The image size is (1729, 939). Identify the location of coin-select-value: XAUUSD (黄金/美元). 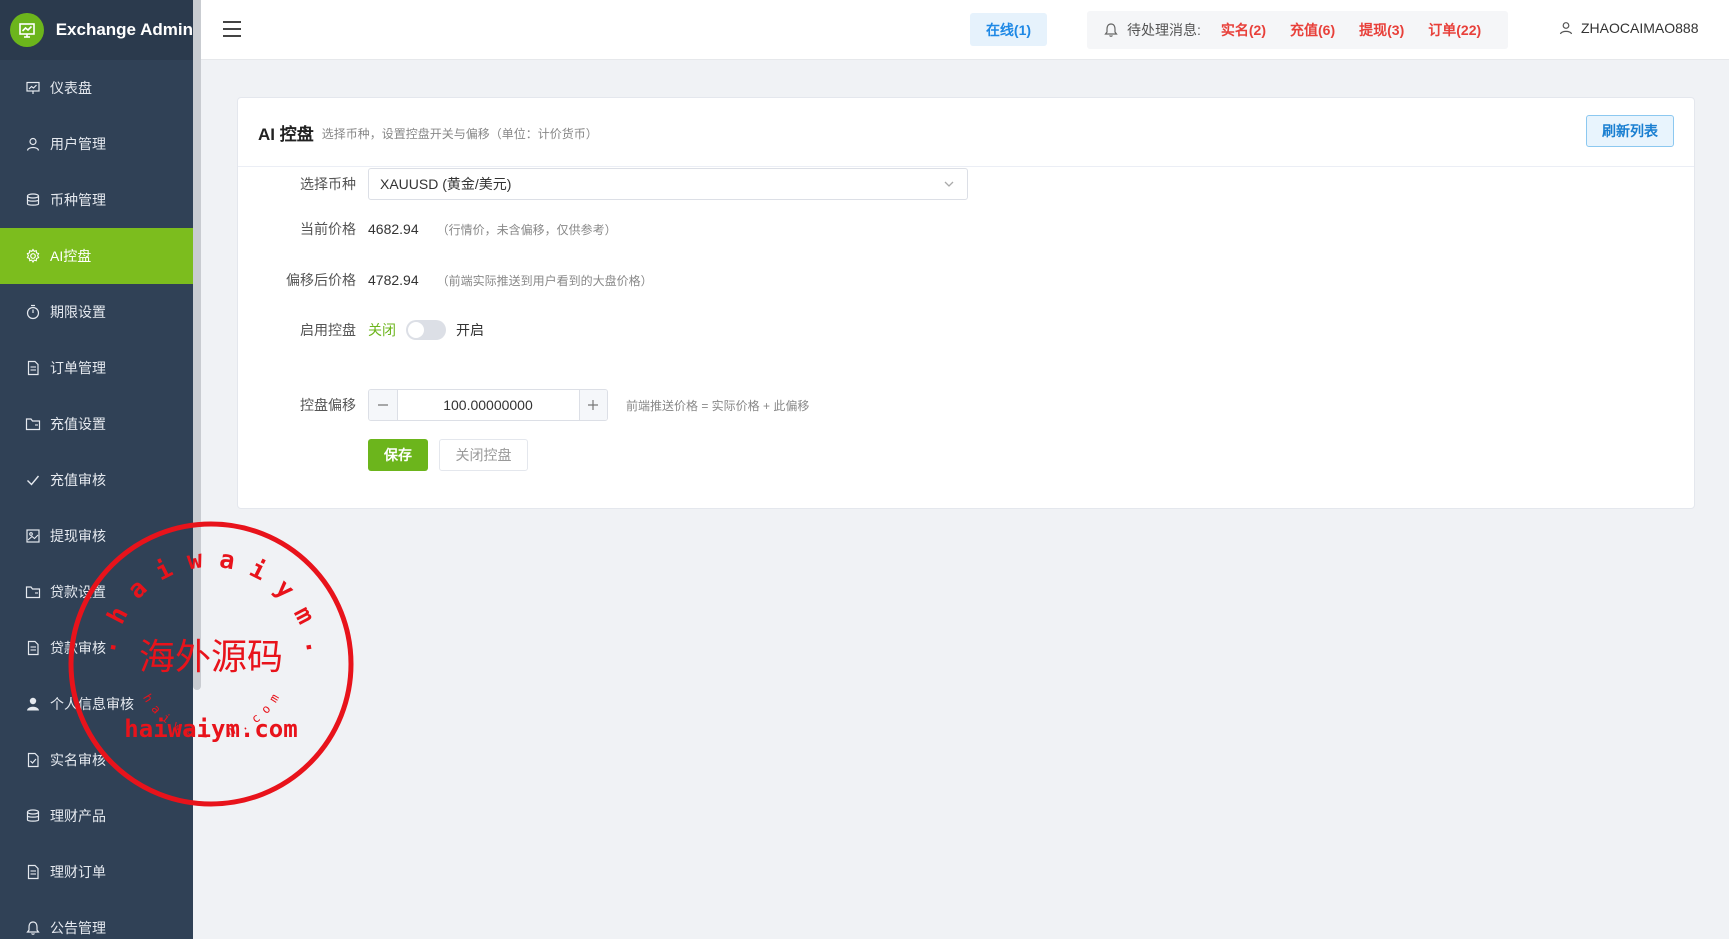
(446, 184).